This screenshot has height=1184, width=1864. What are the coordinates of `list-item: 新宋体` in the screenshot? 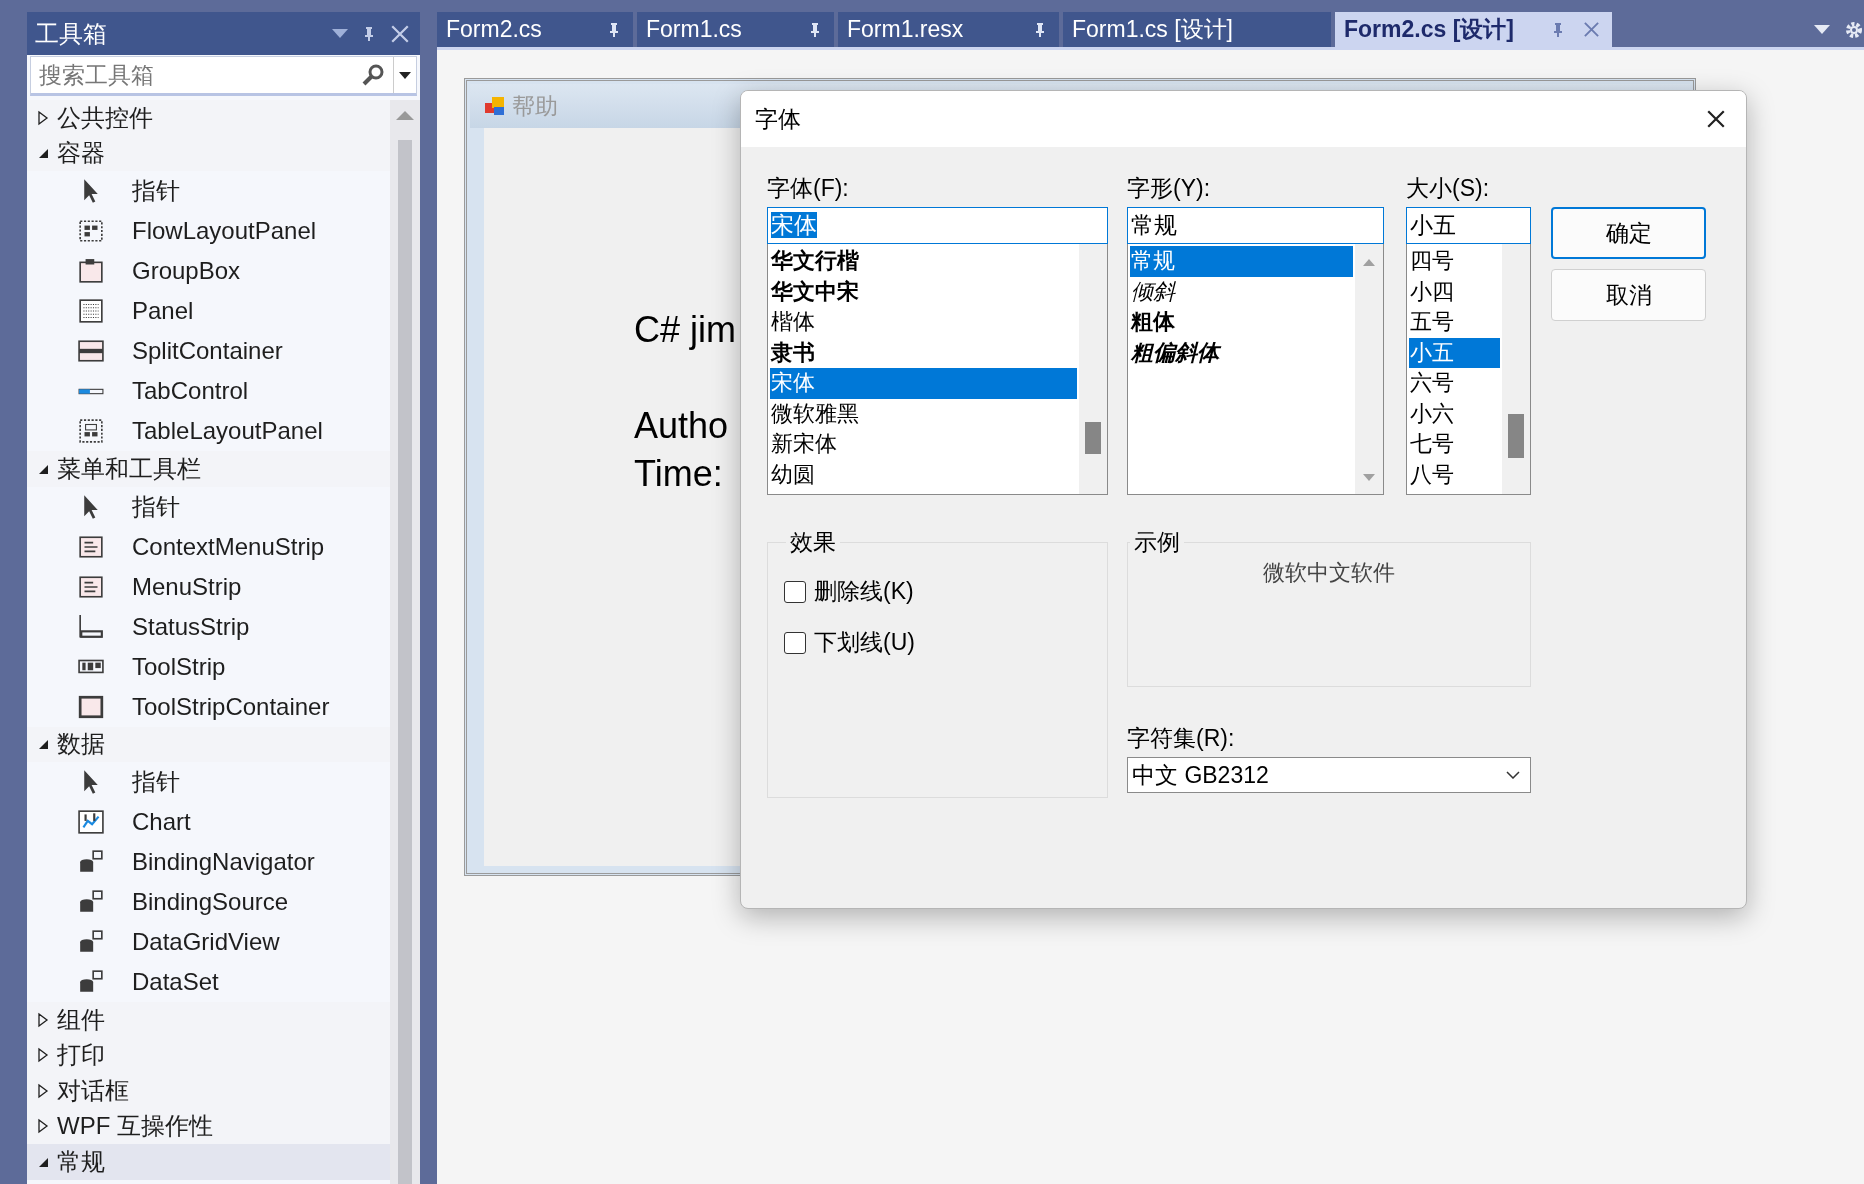 It's located at (923, 444).